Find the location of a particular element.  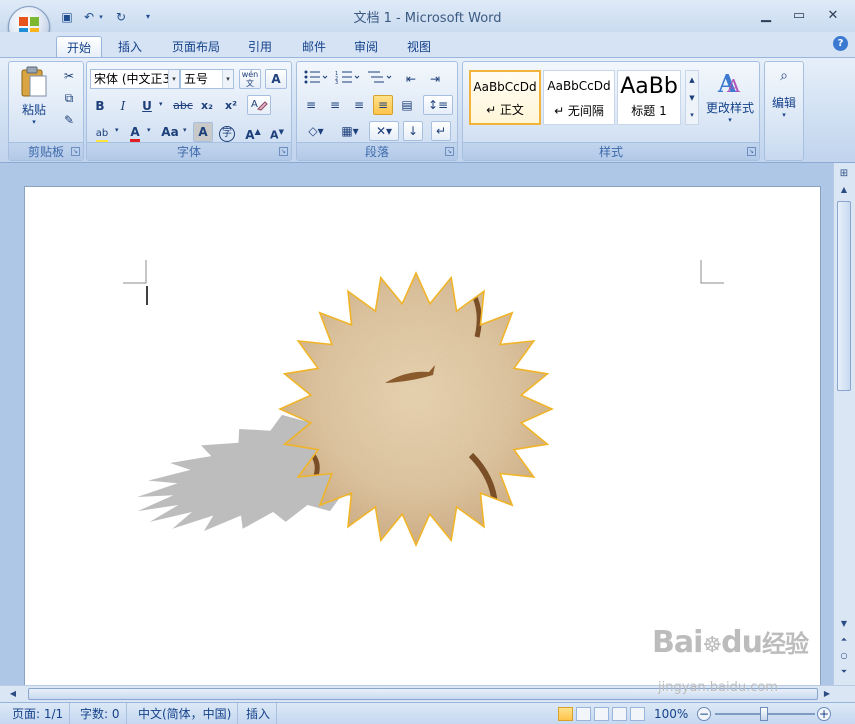

vertical-scroll-thumb is located at coordinates (844, 296).